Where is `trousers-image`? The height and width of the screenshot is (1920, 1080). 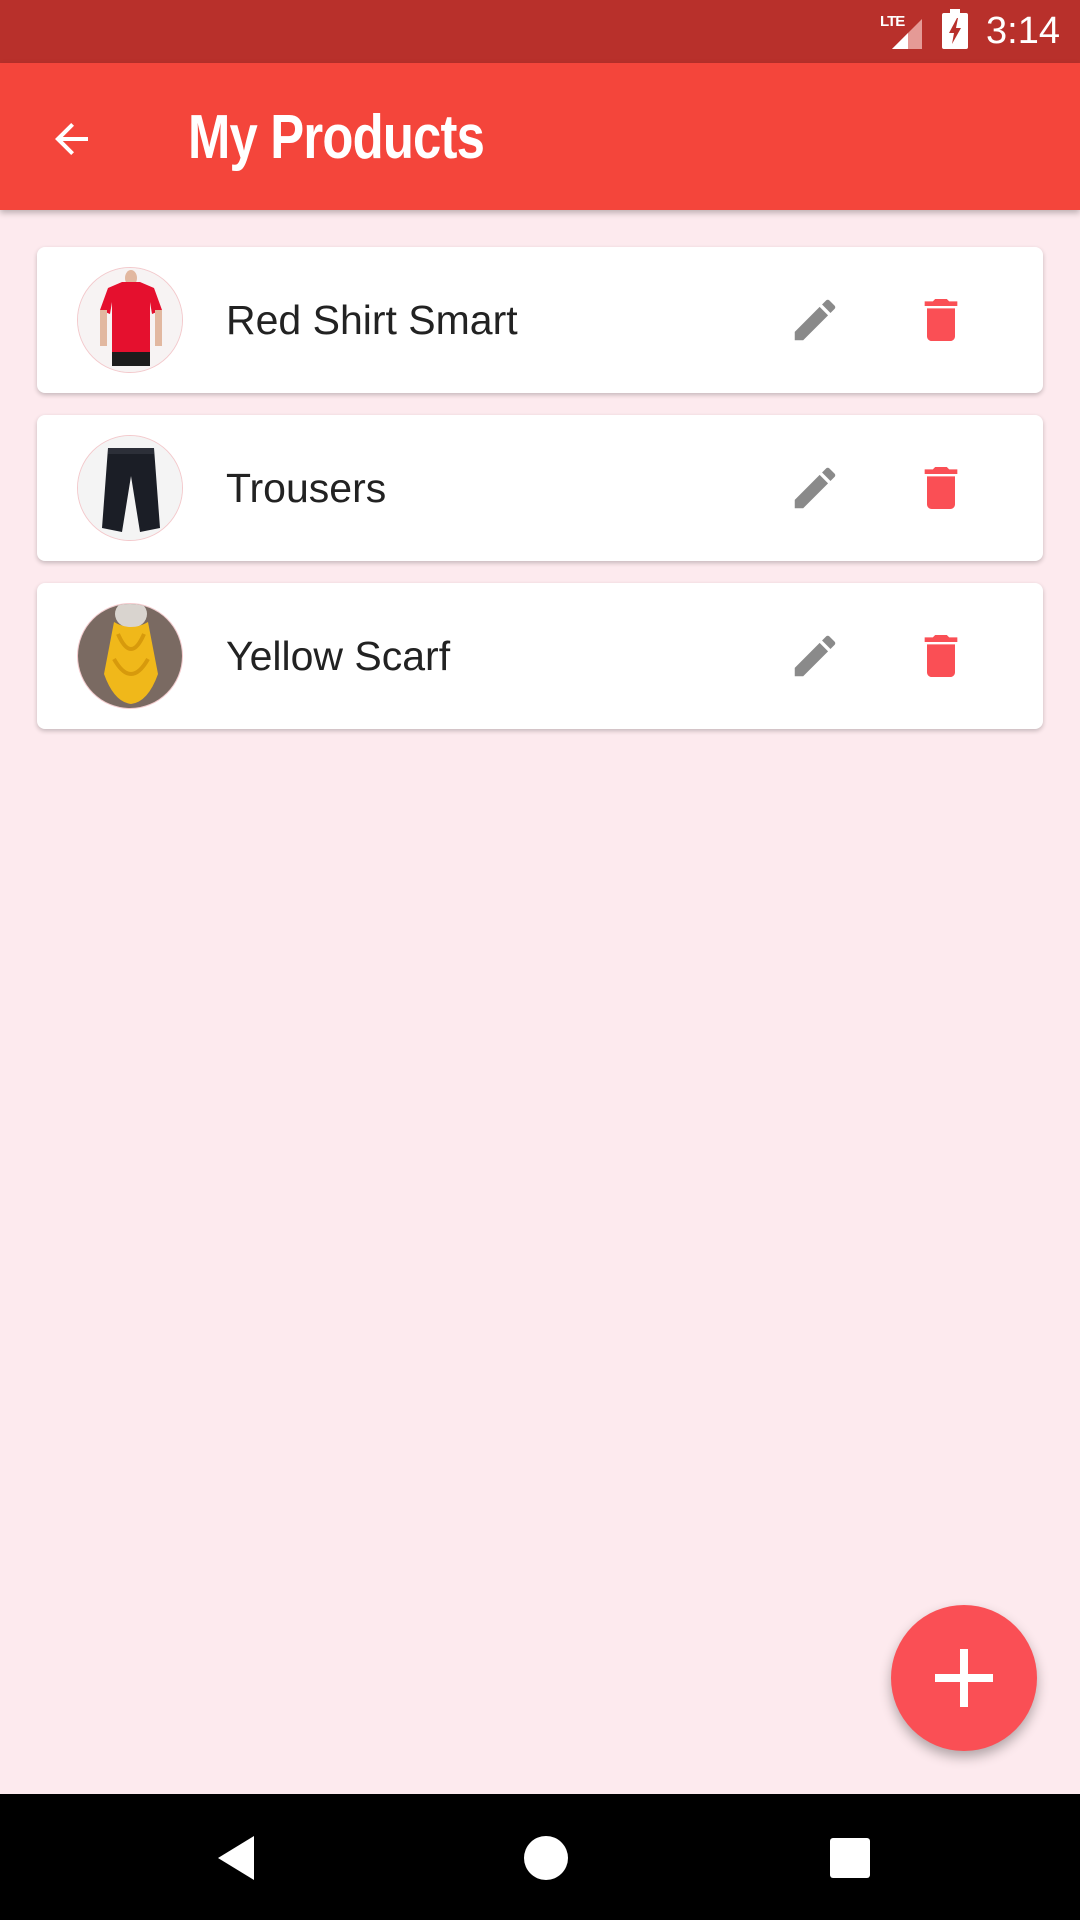
trousers-image is located at coordinates (130, 488).